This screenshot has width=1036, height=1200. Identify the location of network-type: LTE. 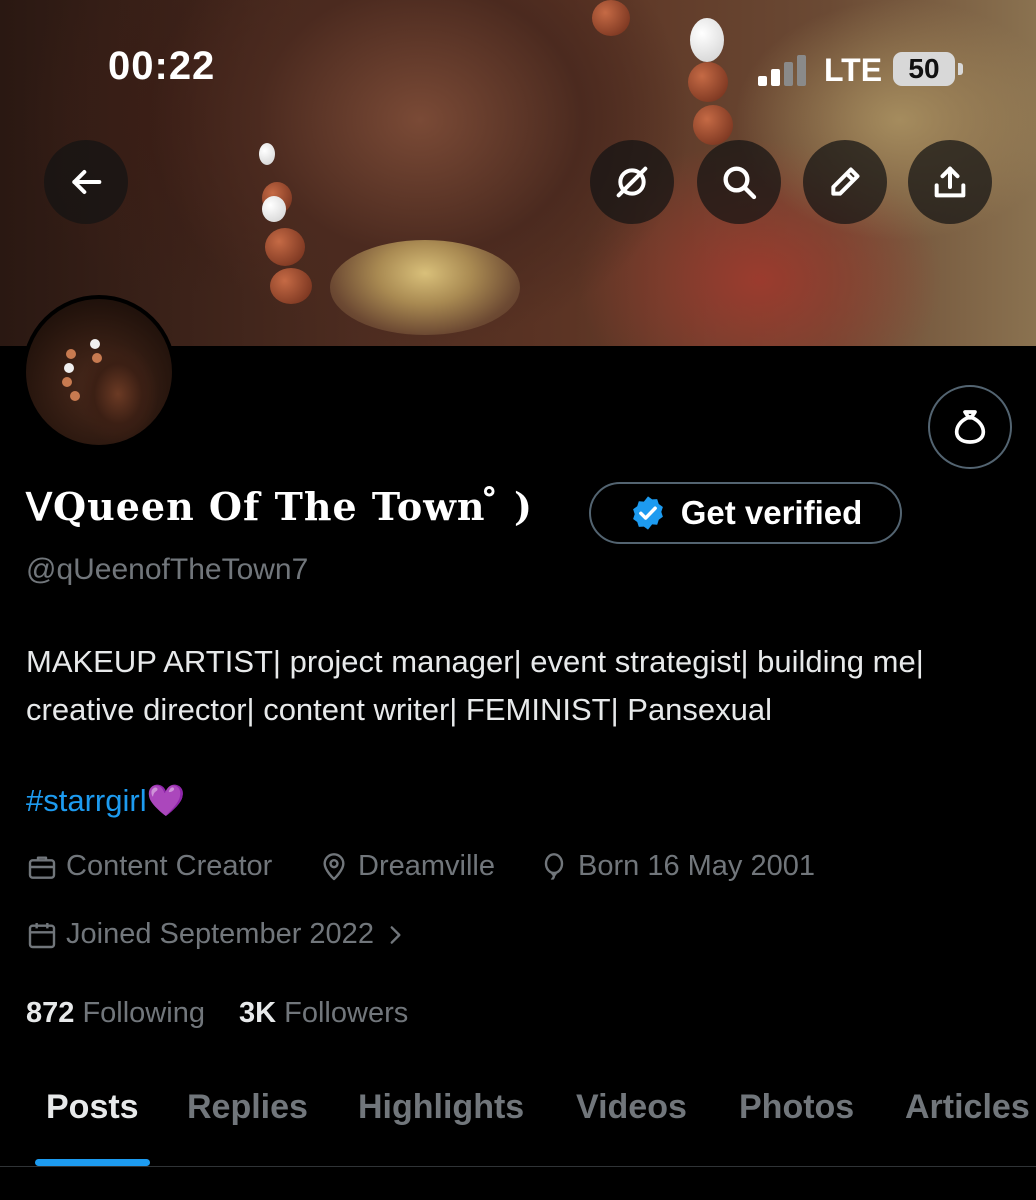
(853, 70).